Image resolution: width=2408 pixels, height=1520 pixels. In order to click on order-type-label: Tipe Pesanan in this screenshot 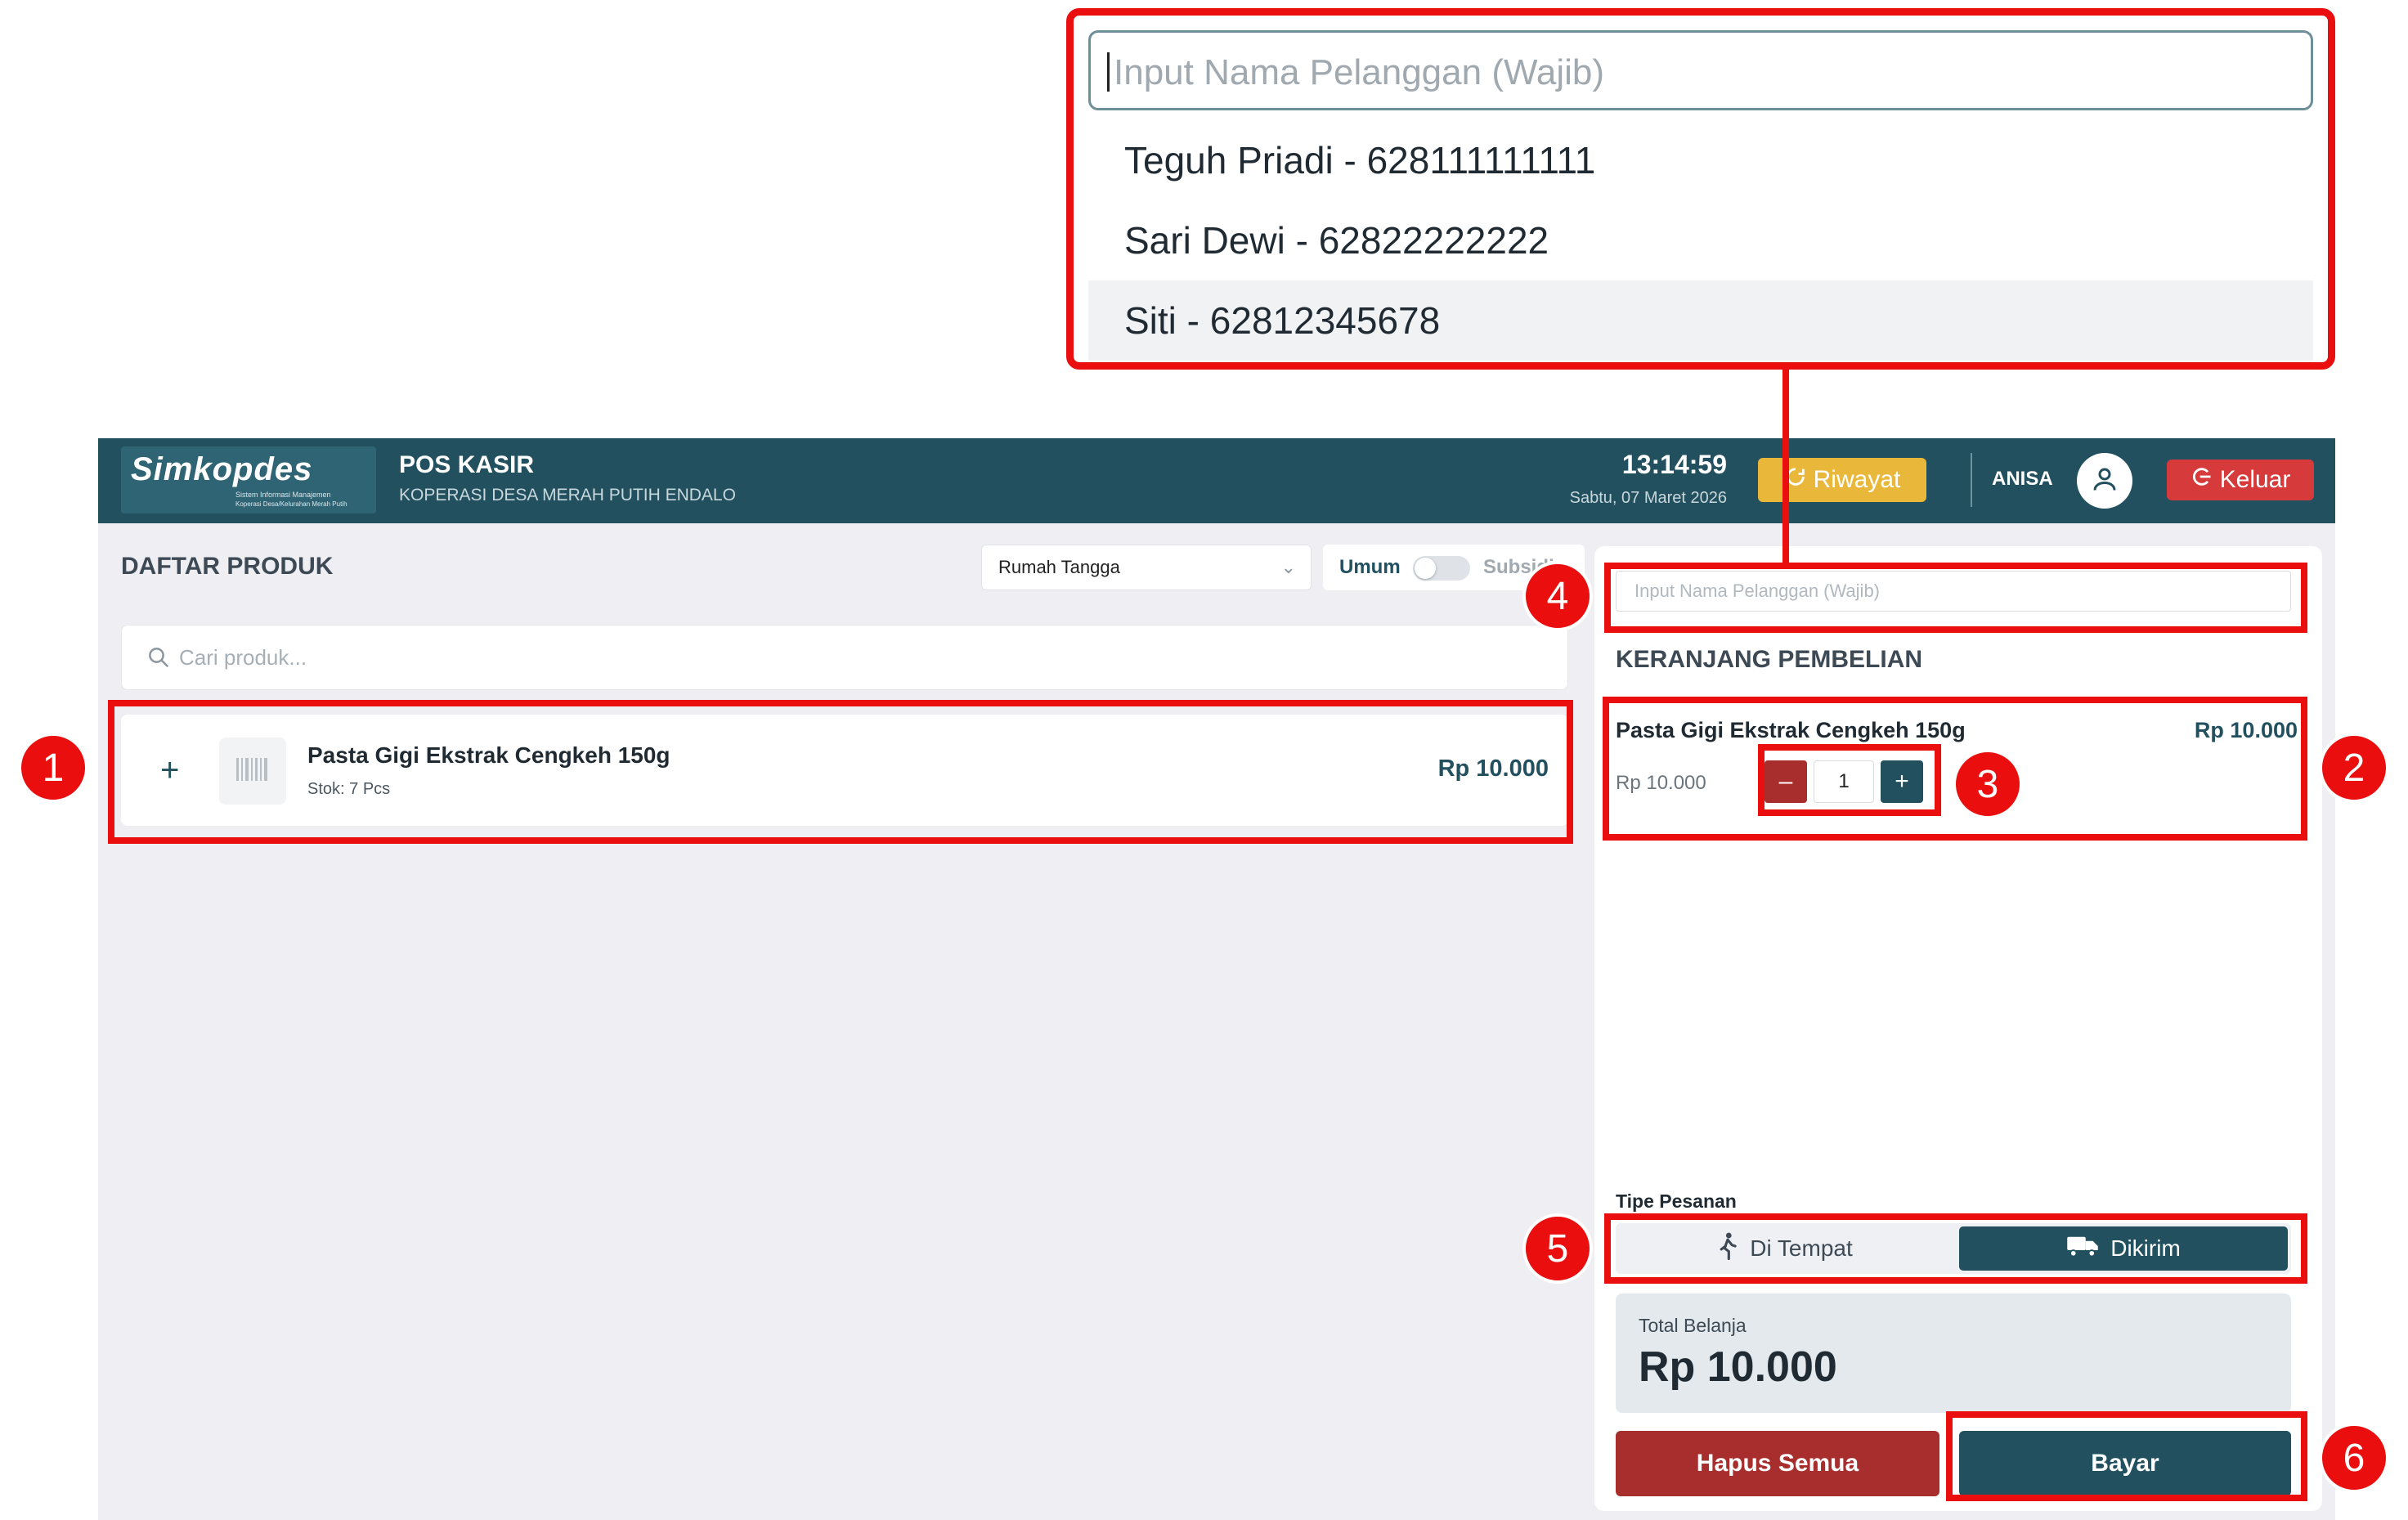, I will do `click(1676, 1201)`.